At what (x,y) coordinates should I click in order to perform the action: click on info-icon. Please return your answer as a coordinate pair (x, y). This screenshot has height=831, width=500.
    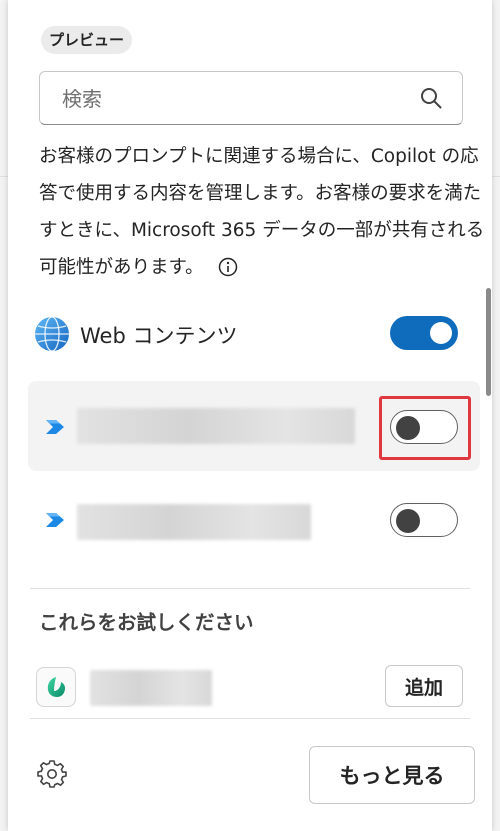
    Looking at the image, I should click on (228, 267).